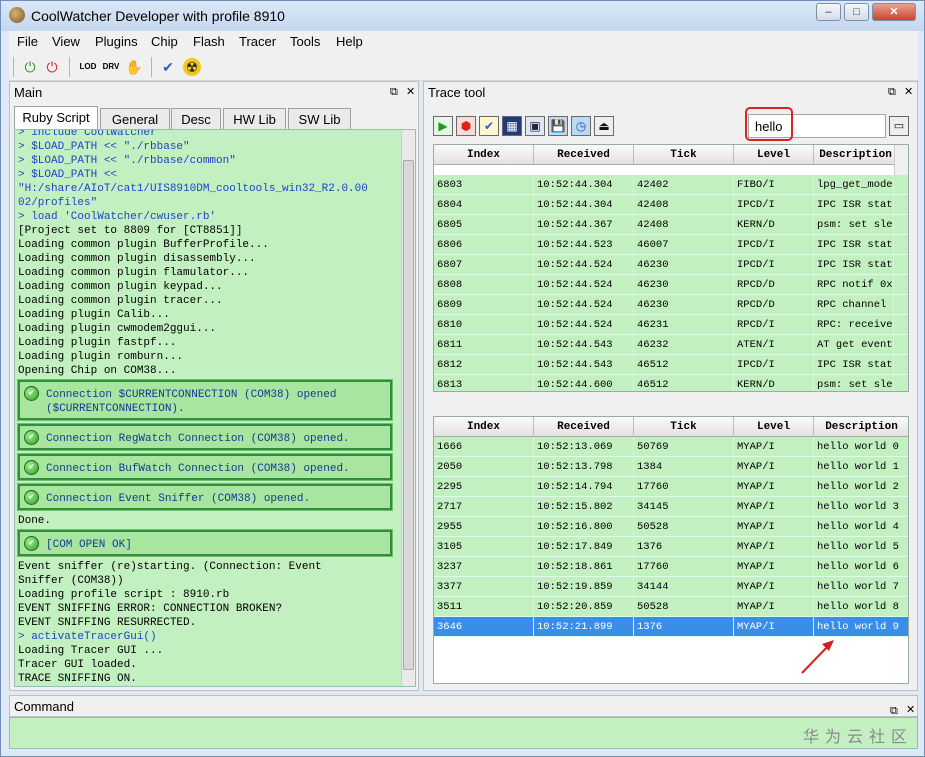 This screenshot has height=757, width=925. I want to click on console-line: [Project set to 8809 for [CT8851]], so click(130, 231).